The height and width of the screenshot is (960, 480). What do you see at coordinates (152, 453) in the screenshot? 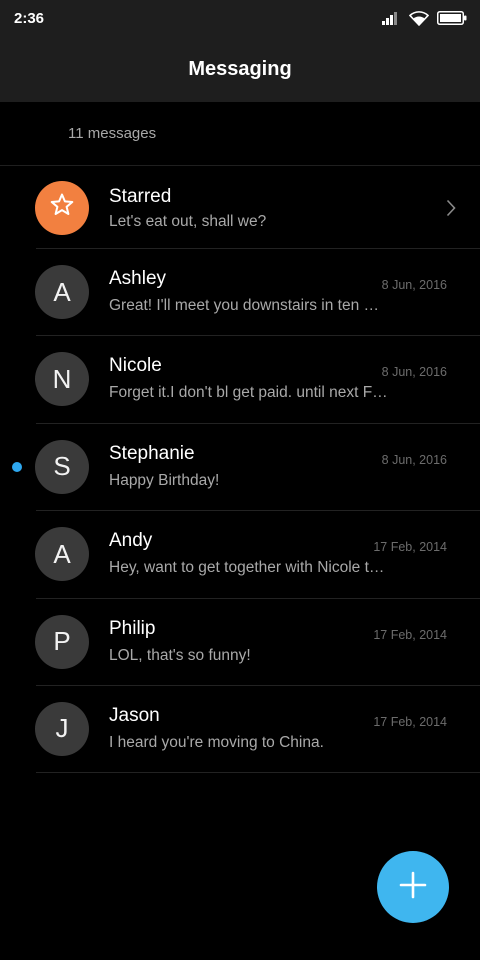
I see `conversation-name: Stephanie` at bounding box center [152, 453].